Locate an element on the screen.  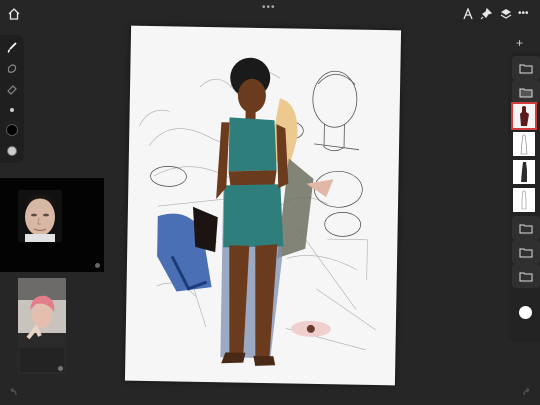
home-button is located at coordinates (14, 14).